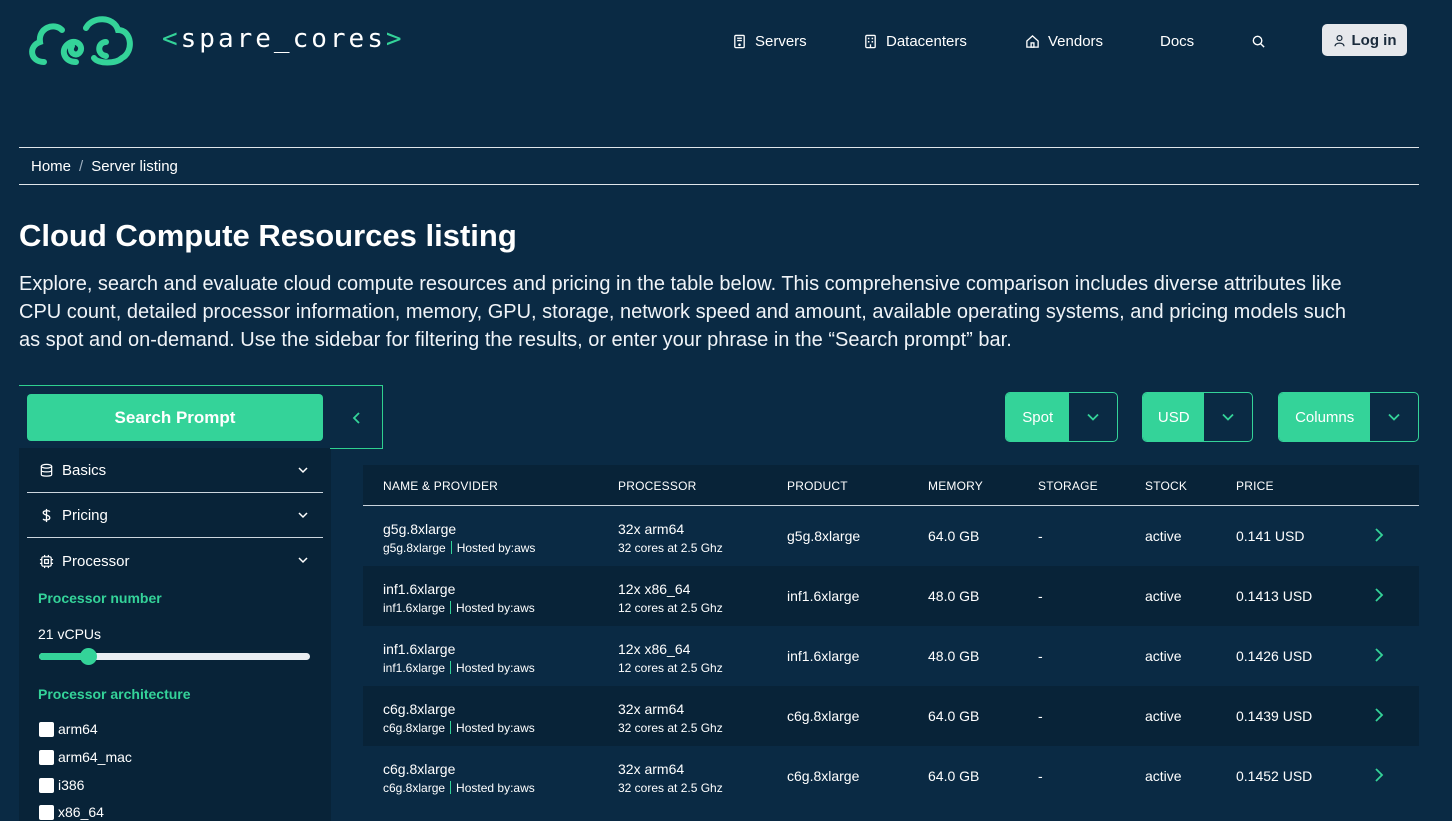 This screenshot has width=1452, height=821. Describe the element at coordinates (419, 529) in the screenshot. I see `server-name: g5g.8xlarge` at that location.